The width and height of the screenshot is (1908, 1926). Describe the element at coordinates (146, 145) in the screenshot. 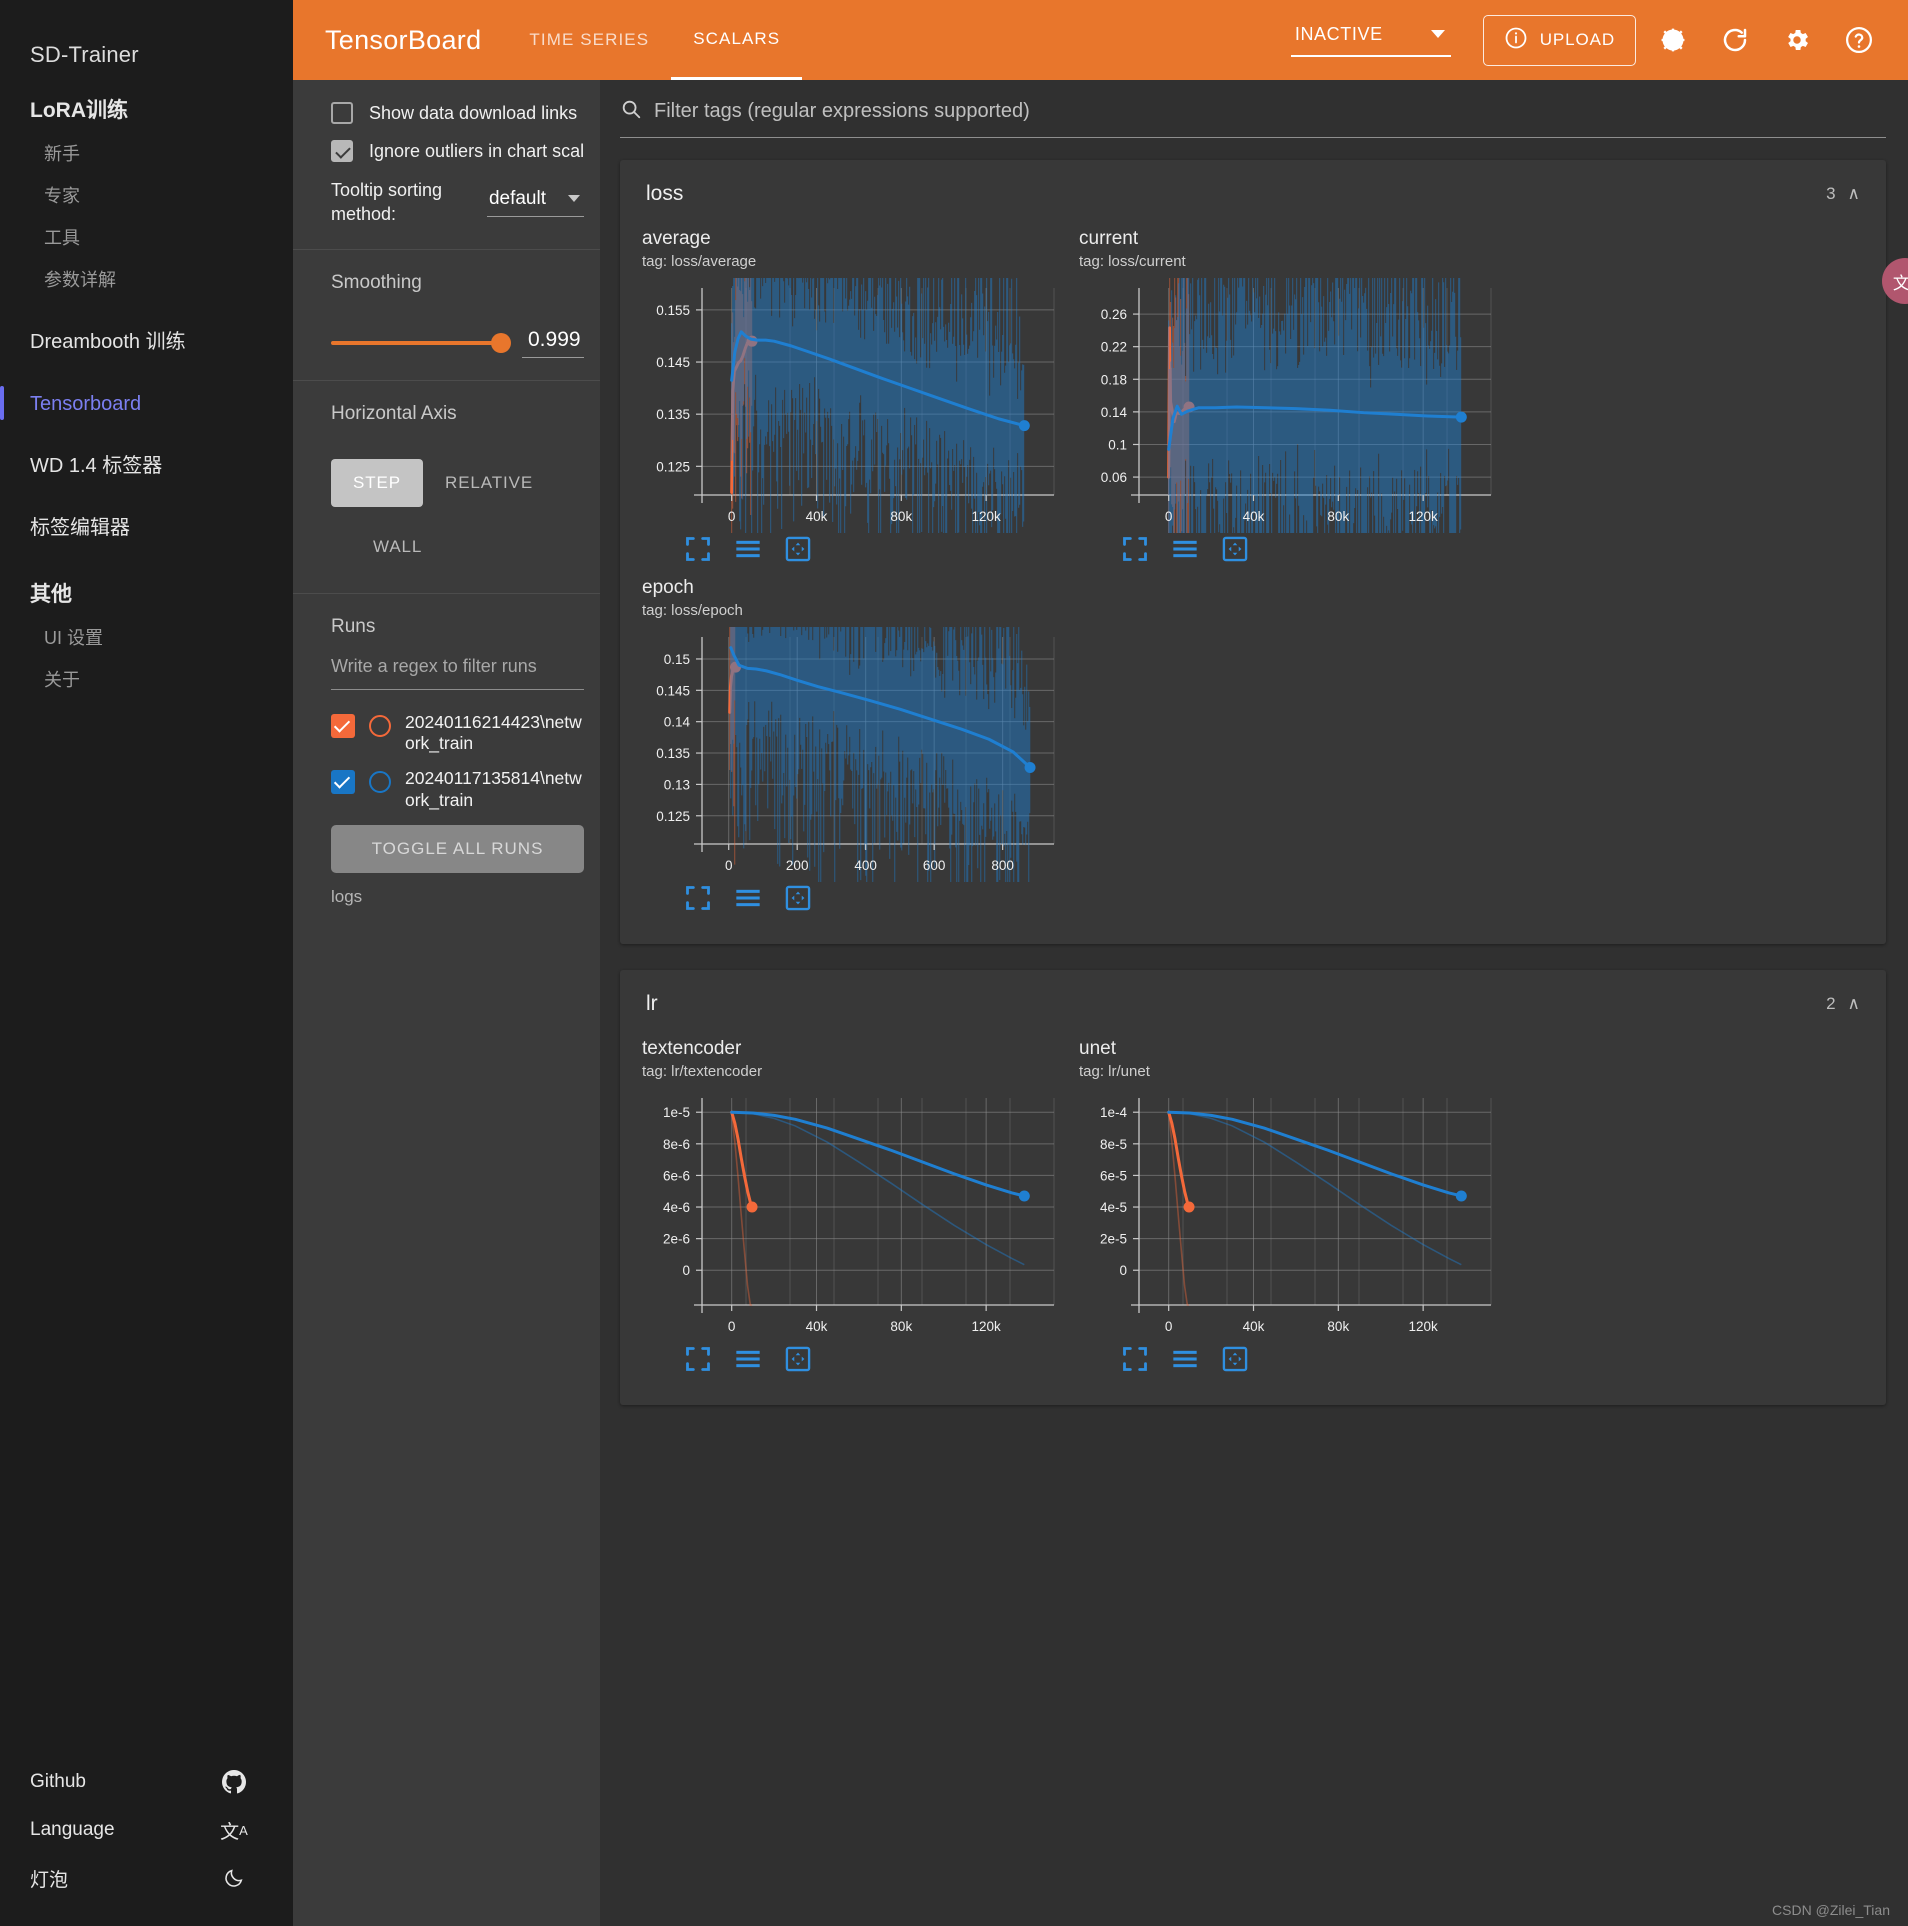

I see `sidebar-item-beginner: 新手` at that location.